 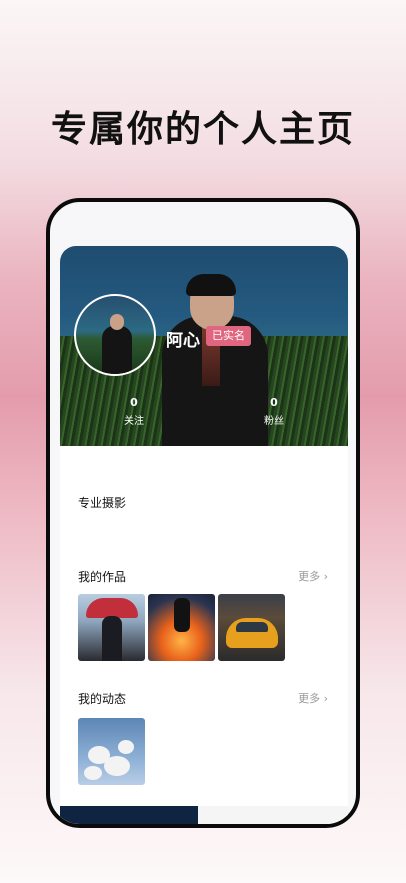 I want to click on avatar, so click(x=115, y=335).